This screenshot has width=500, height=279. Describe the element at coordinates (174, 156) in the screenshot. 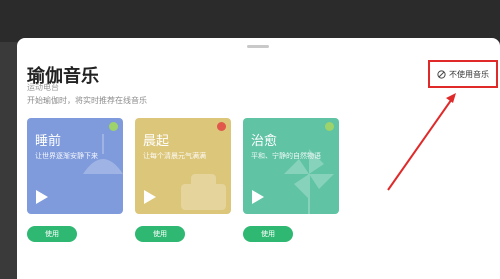

I see `card-description: 让每个清晨元气满满` at that location.